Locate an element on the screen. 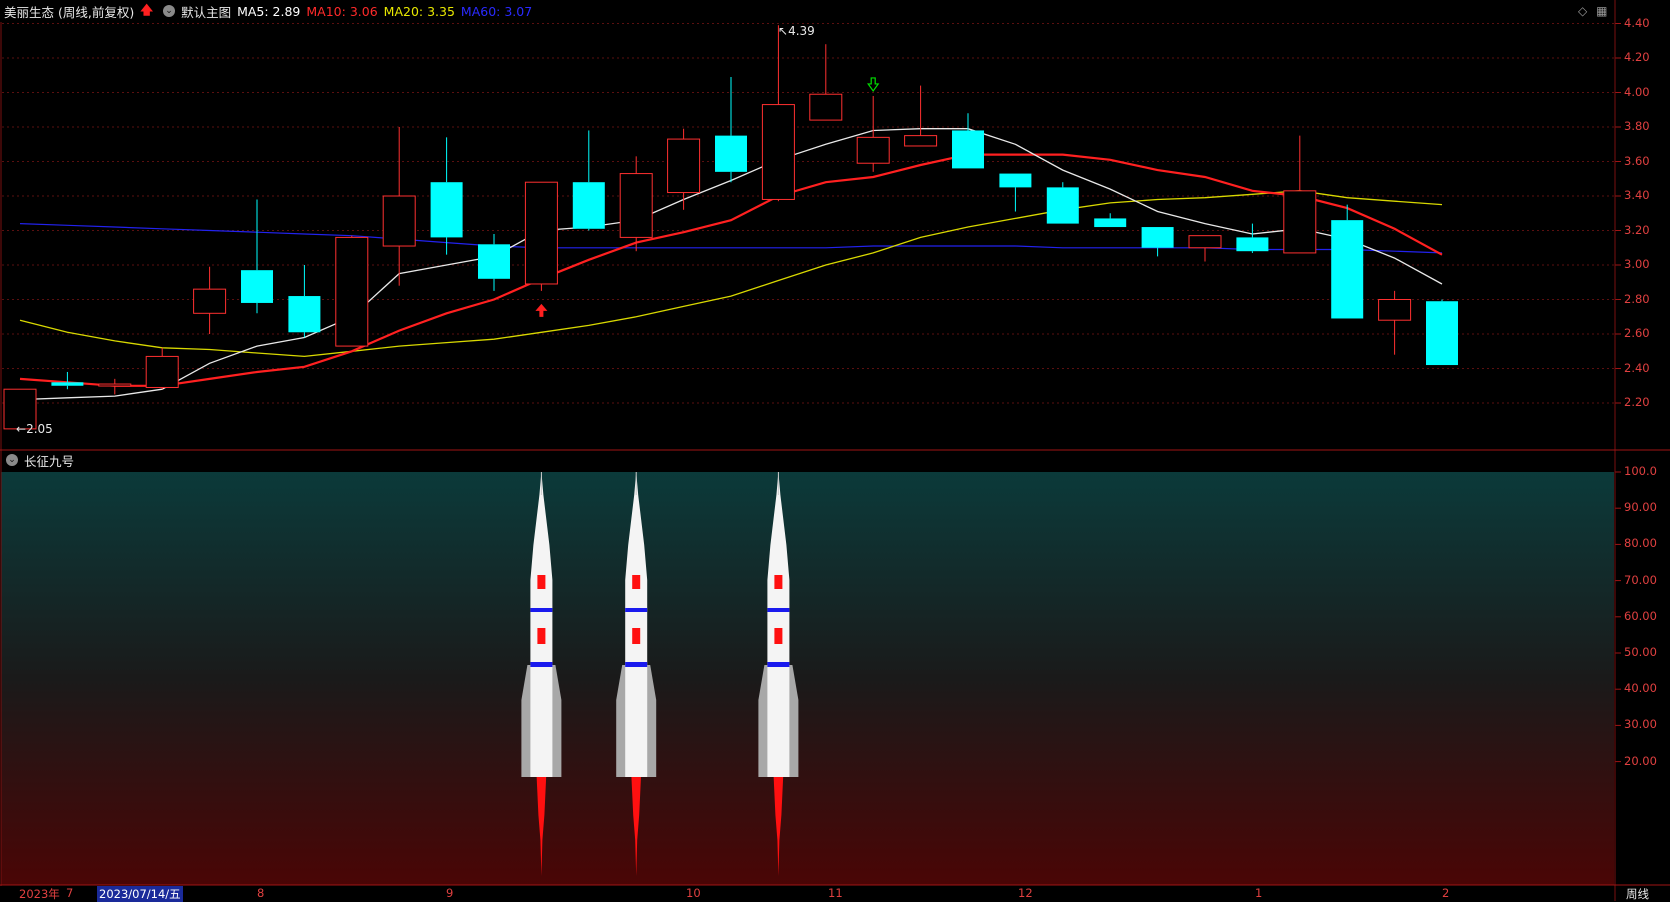 This screenshot has width=1670, height=902. indicator-tick-label: 40.00 is located at coordinates (1640, 688).